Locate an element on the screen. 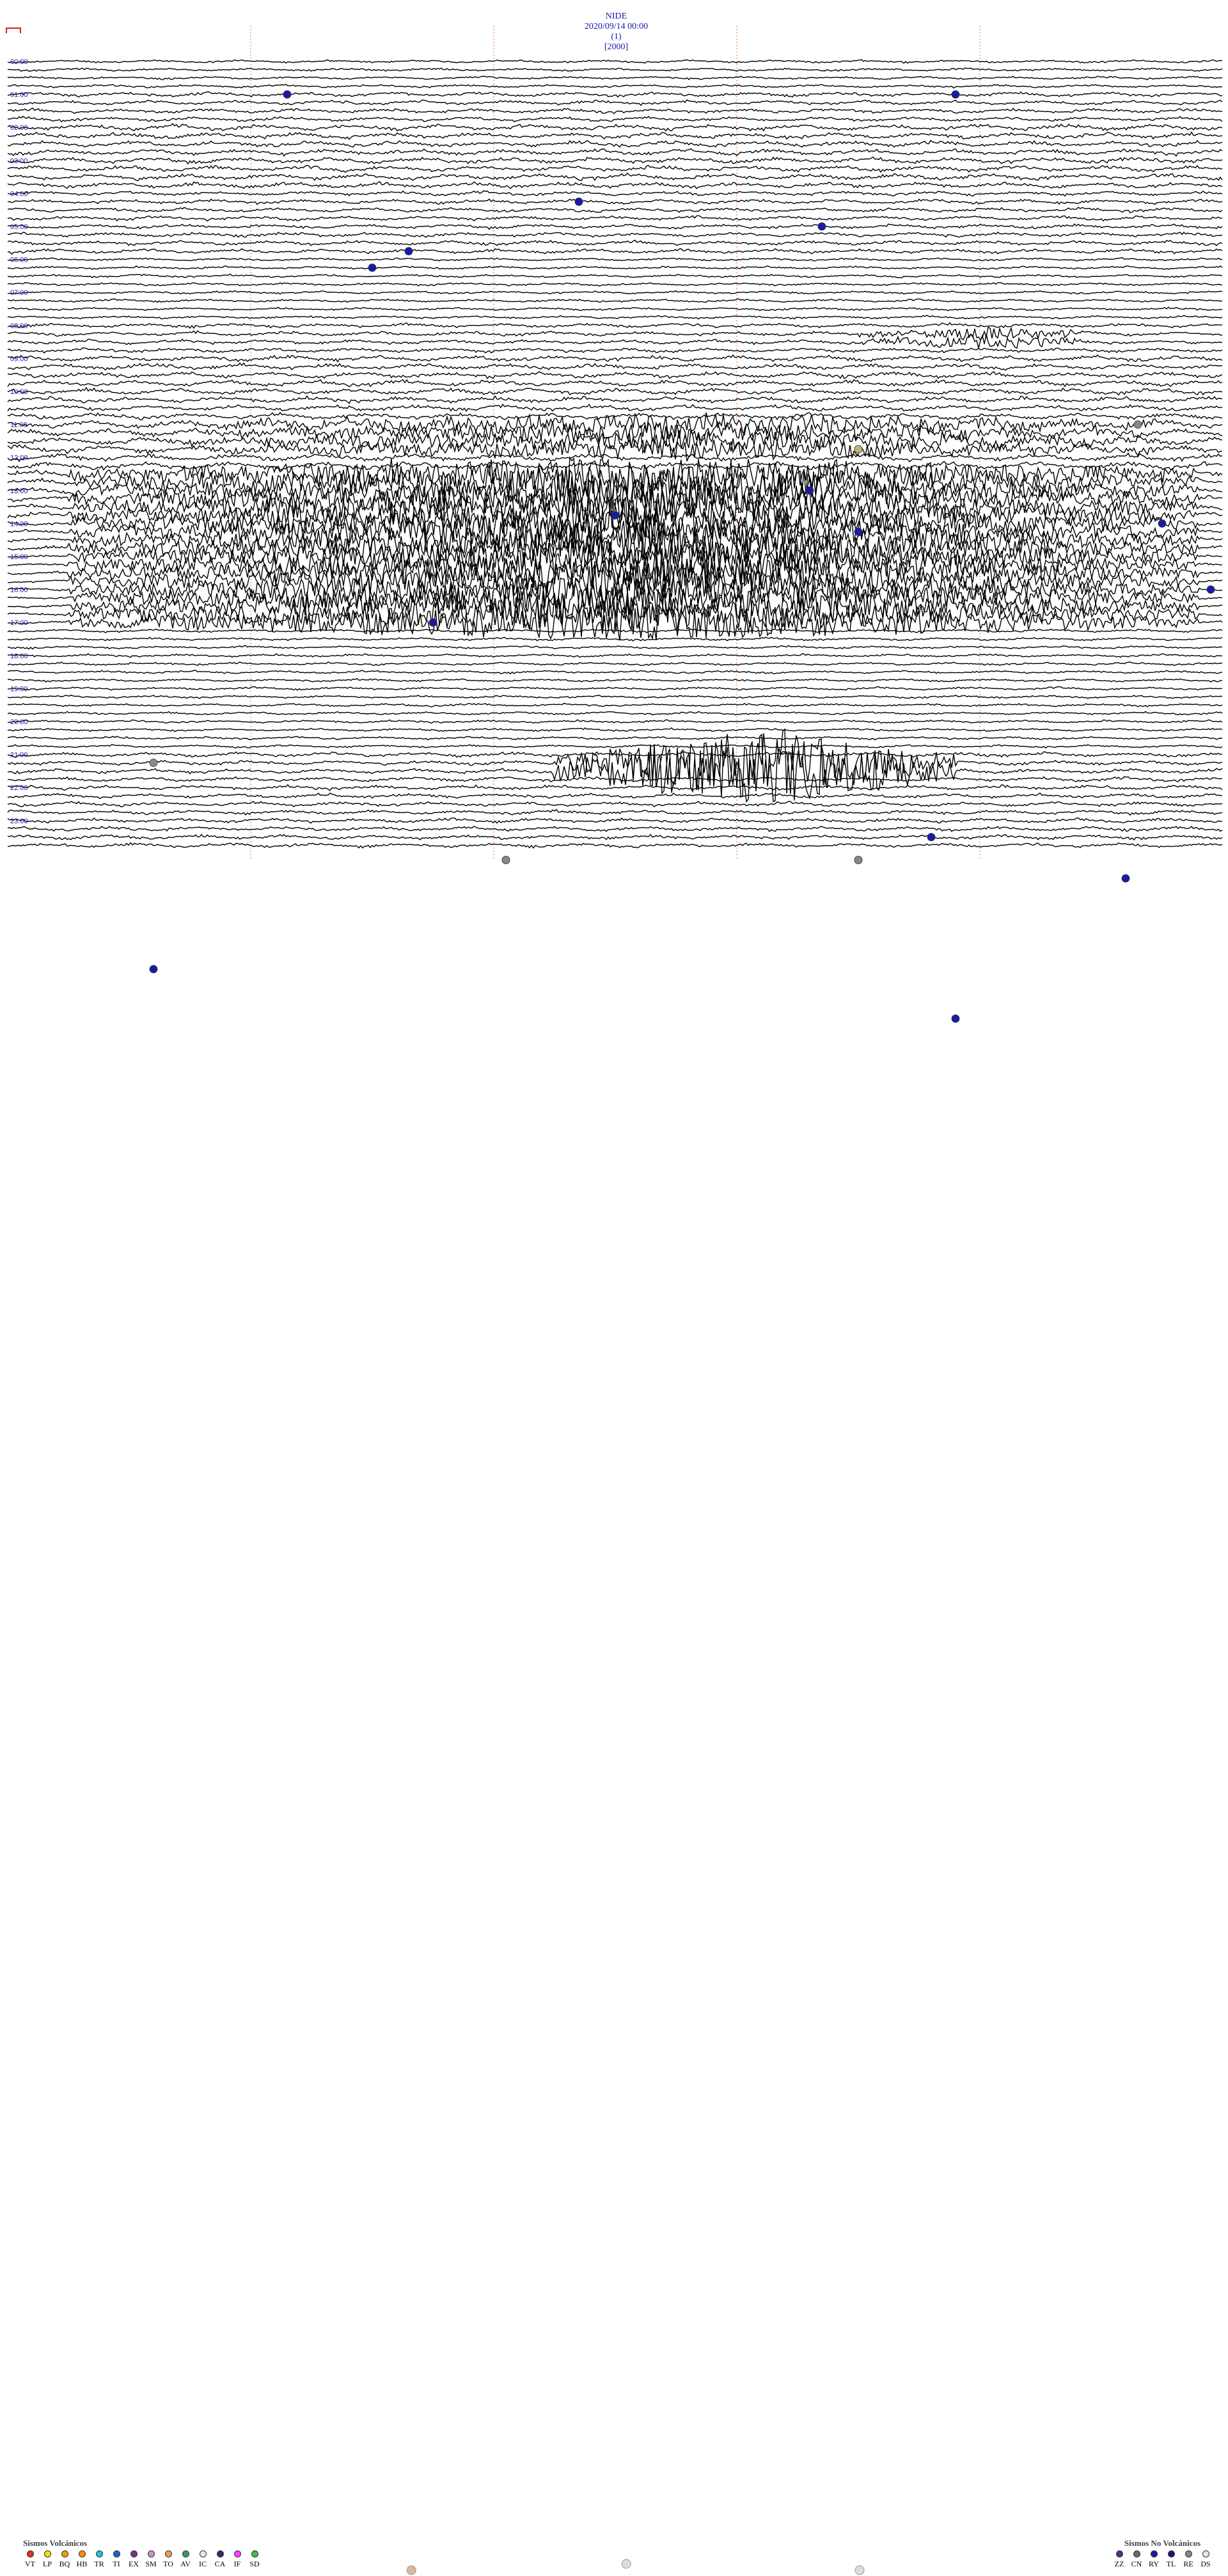 Image resolution: width=1228 pixels, height=2576 pixels. legend-volcanic-item-ic: IC is located at coordinates (203, 2559).